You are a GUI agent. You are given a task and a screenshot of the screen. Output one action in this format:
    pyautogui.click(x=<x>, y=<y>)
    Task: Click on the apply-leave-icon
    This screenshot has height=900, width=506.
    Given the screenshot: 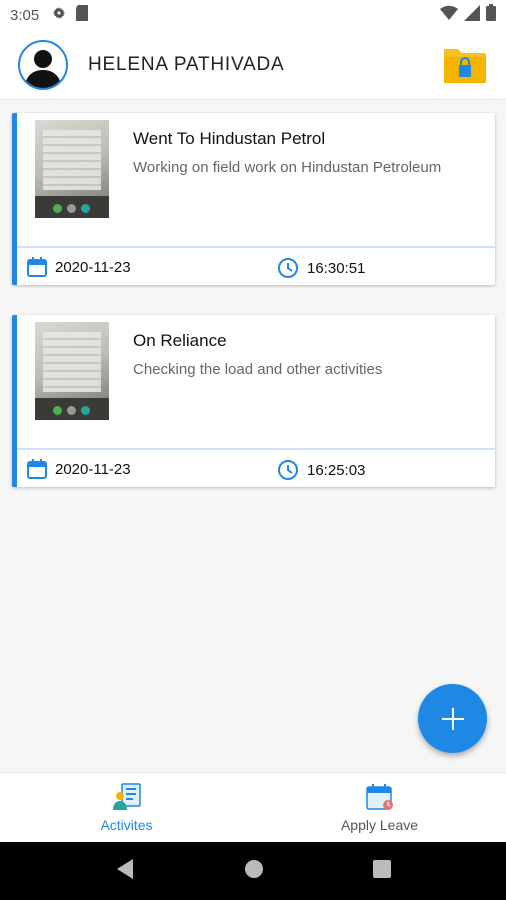 What is the action you would take?
    pyautogui.click(x=379, y=796)
    